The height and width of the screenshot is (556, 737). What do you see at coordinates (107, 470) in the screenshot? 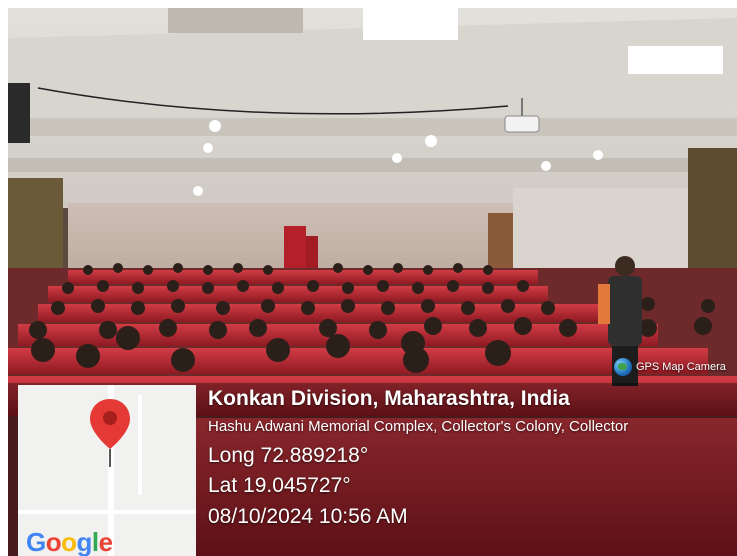
I see `map-thumbnail: Google` at bounding box center [107, 470].